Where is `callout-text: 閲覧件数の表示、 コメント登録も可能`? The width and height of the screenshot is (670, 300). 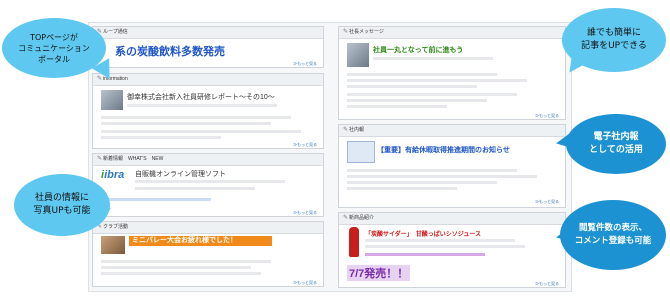
callout-text: 閲覧件数の表示、 コメント登録も可能 is located at coordinates (613, 234).